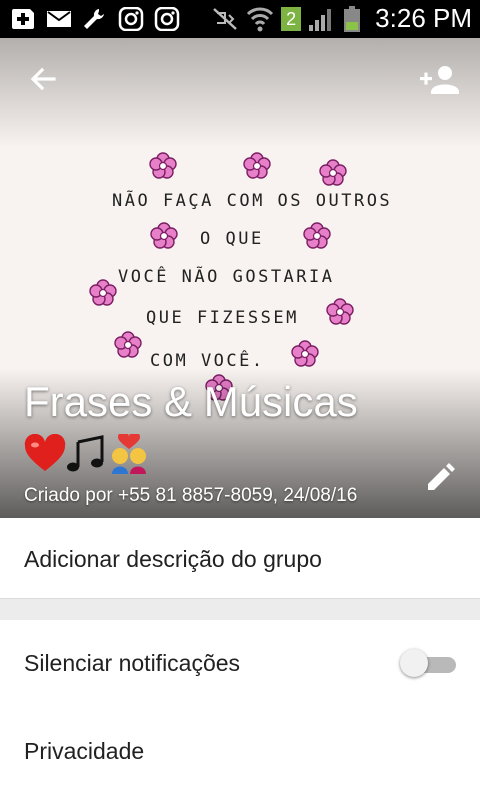  I want to click on mute-toggle-thumb, so click(414, 663).